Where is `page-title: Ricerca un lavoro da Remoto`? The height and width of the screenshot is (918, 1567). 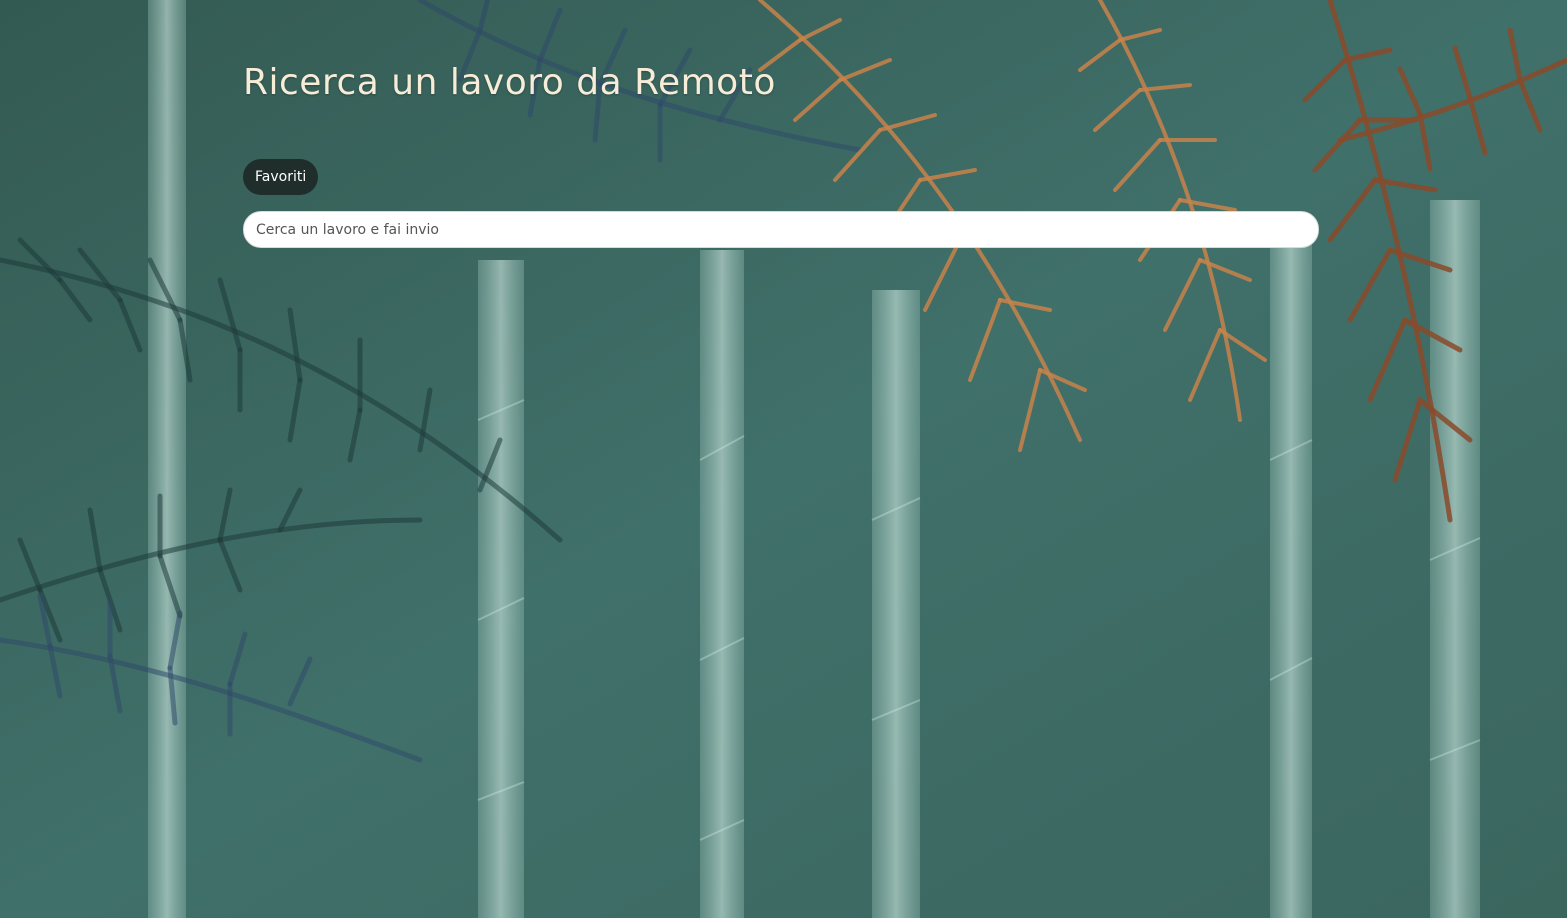
page-title: Ricerca un lavoro da Remoto is located at coordinates (509, 82).